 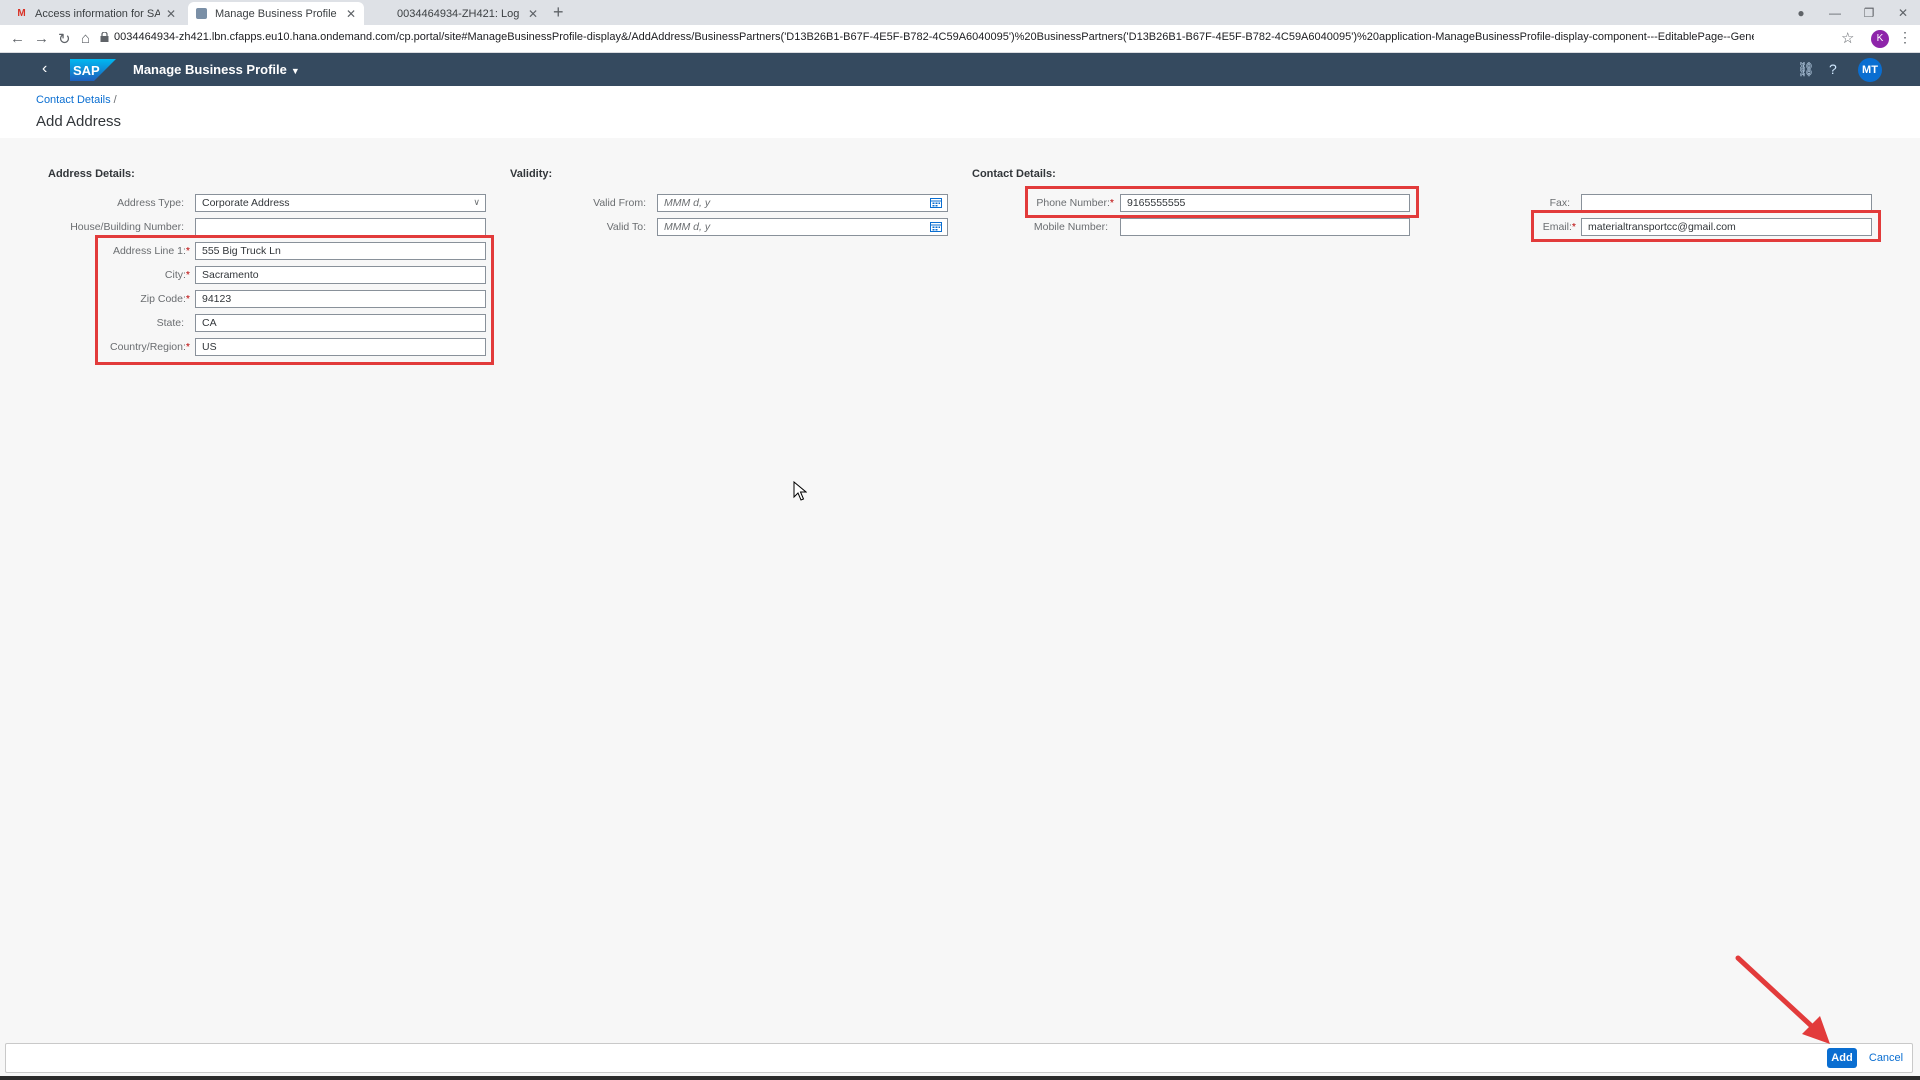 I want to click on back-icon: ←, so click(x=17, y=38).